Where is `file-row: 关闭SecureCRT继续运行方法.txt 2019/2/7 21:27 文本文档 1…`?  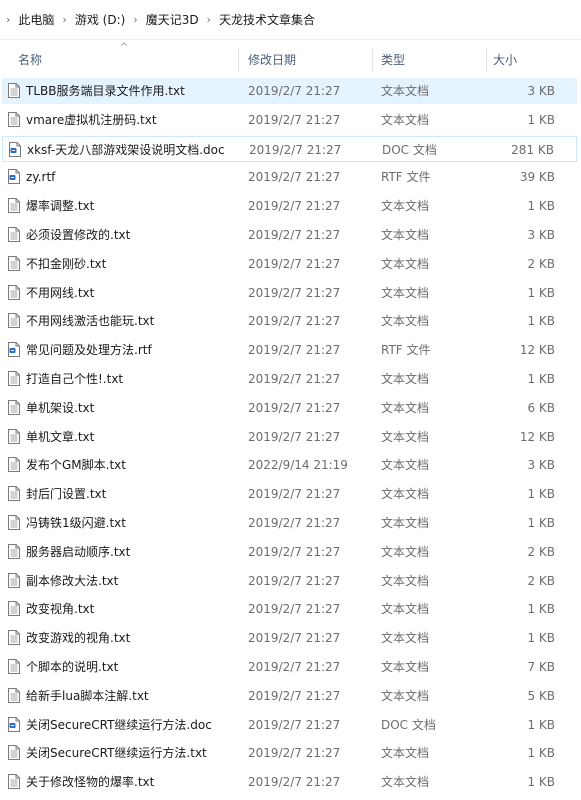
file-row: 关闭SecureCRT继续运行方法.txt 2019/2/7 21:27 文本文档 1… is located at coordinates (289, 753).